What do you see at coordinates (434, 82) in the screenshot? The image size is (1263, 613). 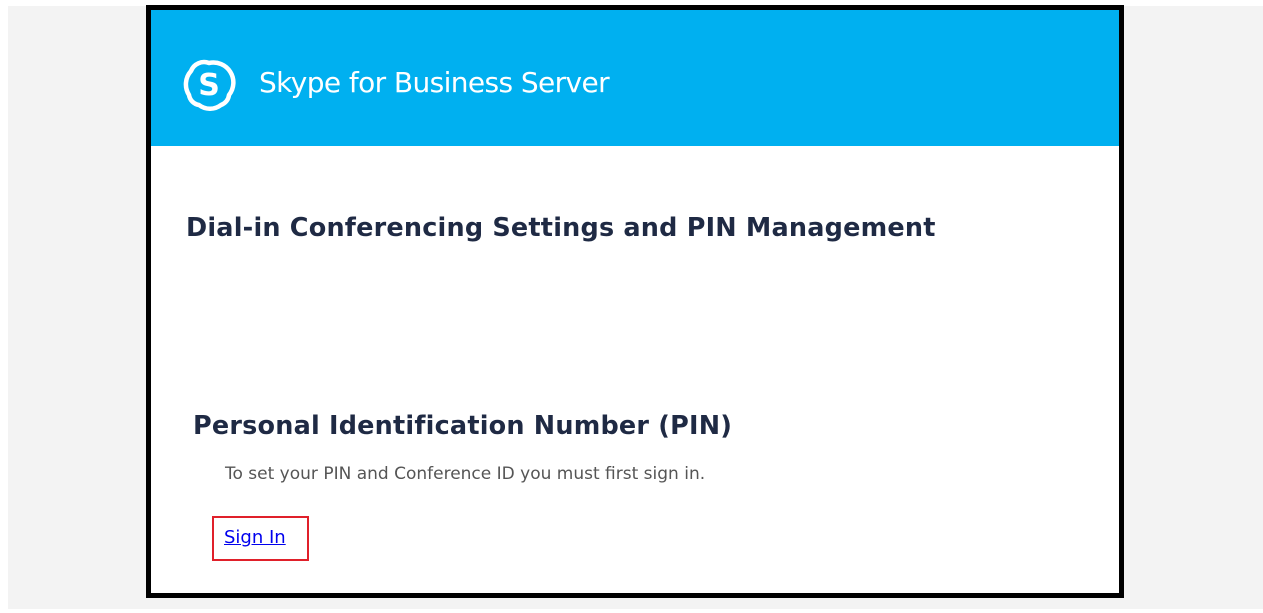 I see `product-name: Skype for Business Server` at bounding box center [434, 82].